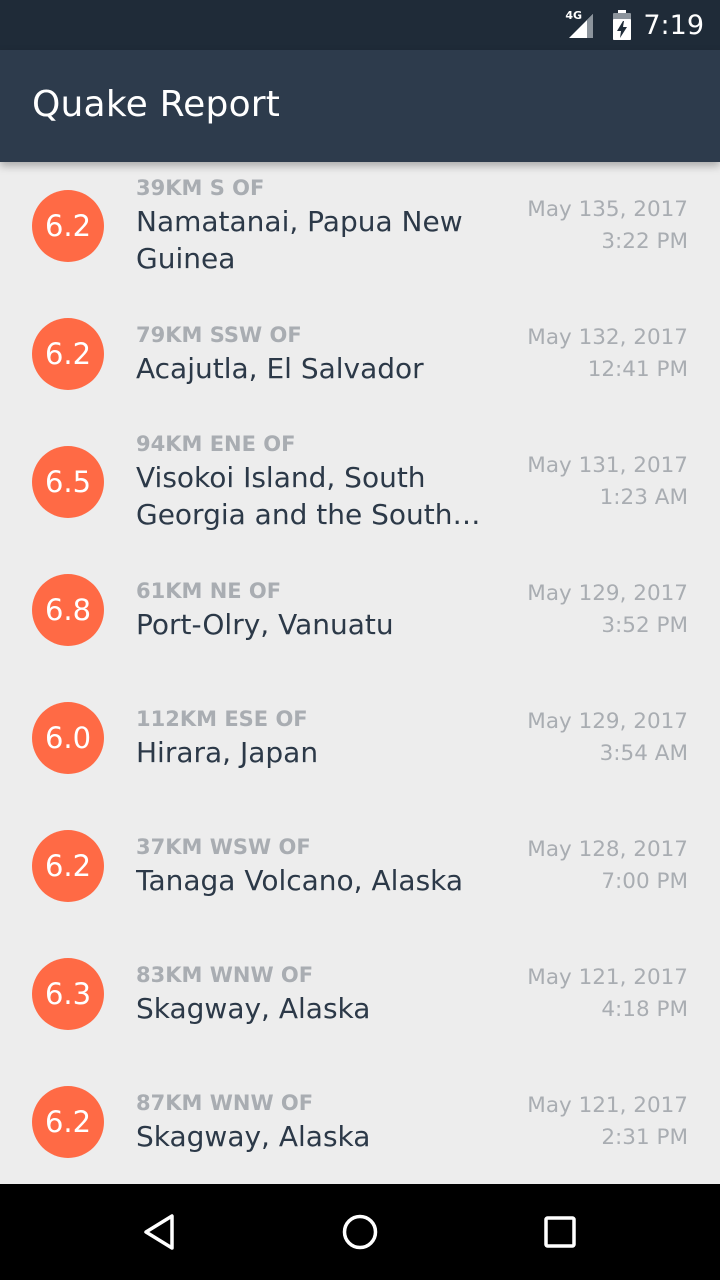 The image size is (720, 1280). I want to click on app-bar: Quake Report, so click(360, 106).